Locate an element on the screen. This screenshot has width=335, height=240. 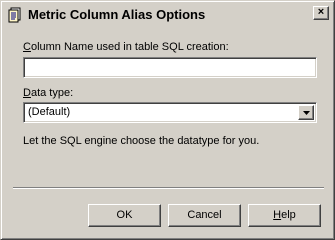
window-title: Metric Column Alias Options is located at coordinates (117, 14).